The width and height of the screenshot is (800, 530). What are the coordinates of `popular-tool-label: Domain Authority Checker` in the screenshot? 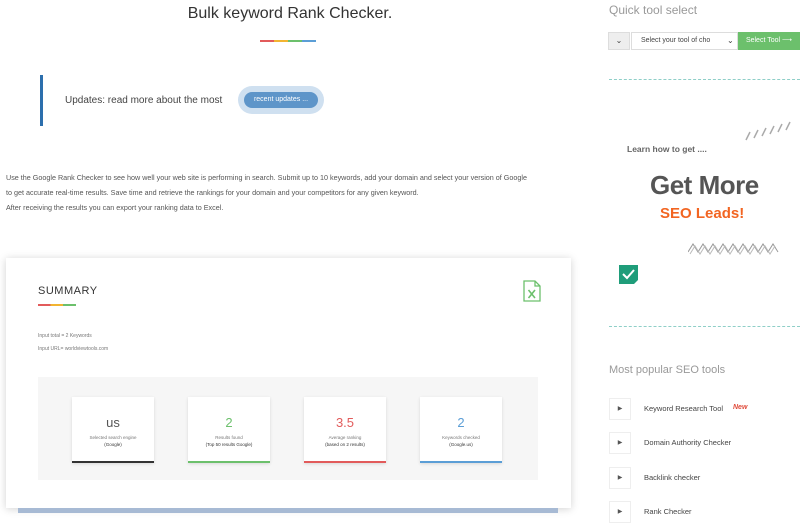 It's located at (688, 442).